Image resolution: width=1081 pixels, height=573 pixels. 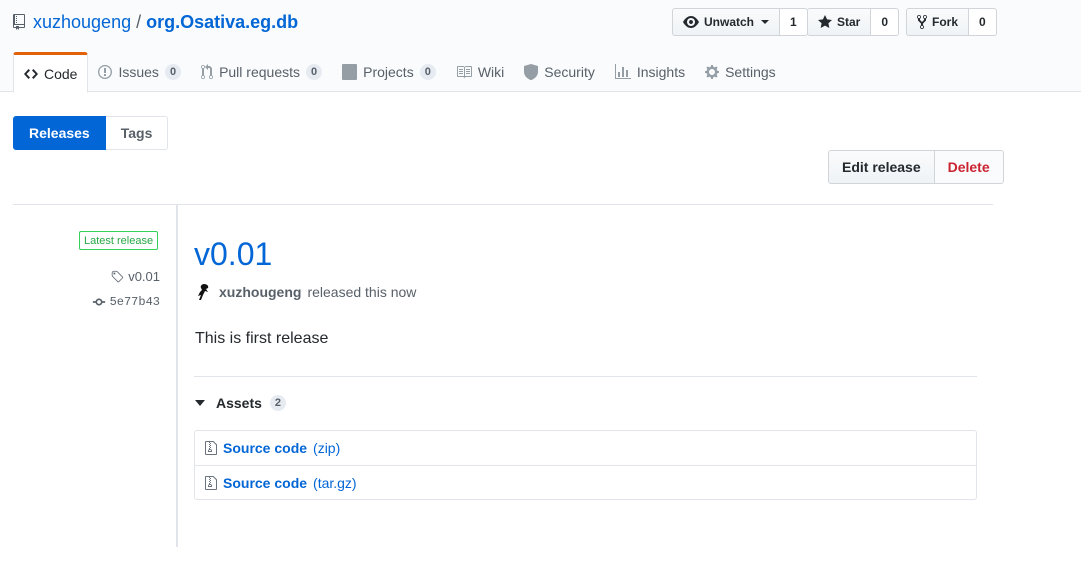 What do you see at coordinates (983, 22) in the screenshot?
I see `forks-count: 0` at bounding box center [983, 22].